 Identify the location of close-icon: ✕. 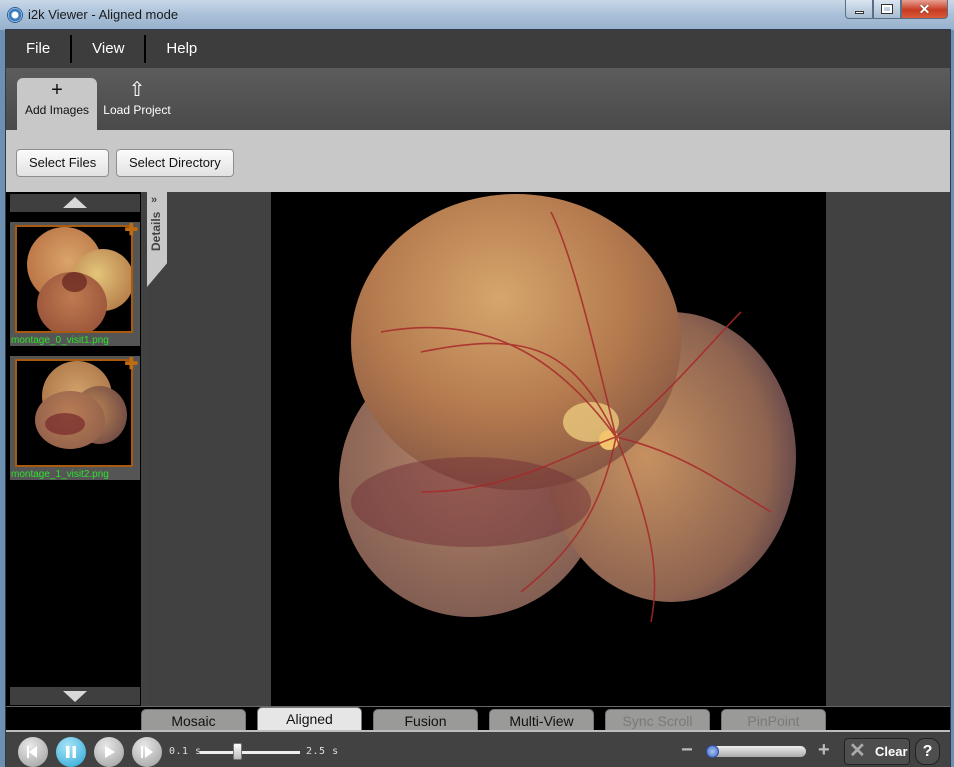
(924, 8).